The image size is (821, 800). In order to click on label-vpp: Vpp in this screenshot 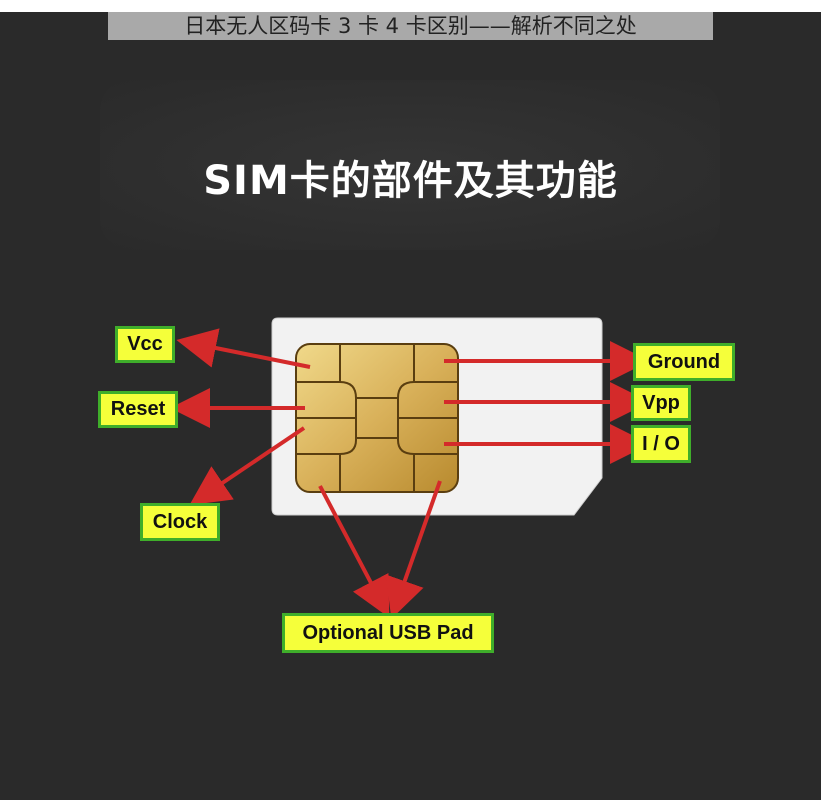, I will do `click(661, 403)`.